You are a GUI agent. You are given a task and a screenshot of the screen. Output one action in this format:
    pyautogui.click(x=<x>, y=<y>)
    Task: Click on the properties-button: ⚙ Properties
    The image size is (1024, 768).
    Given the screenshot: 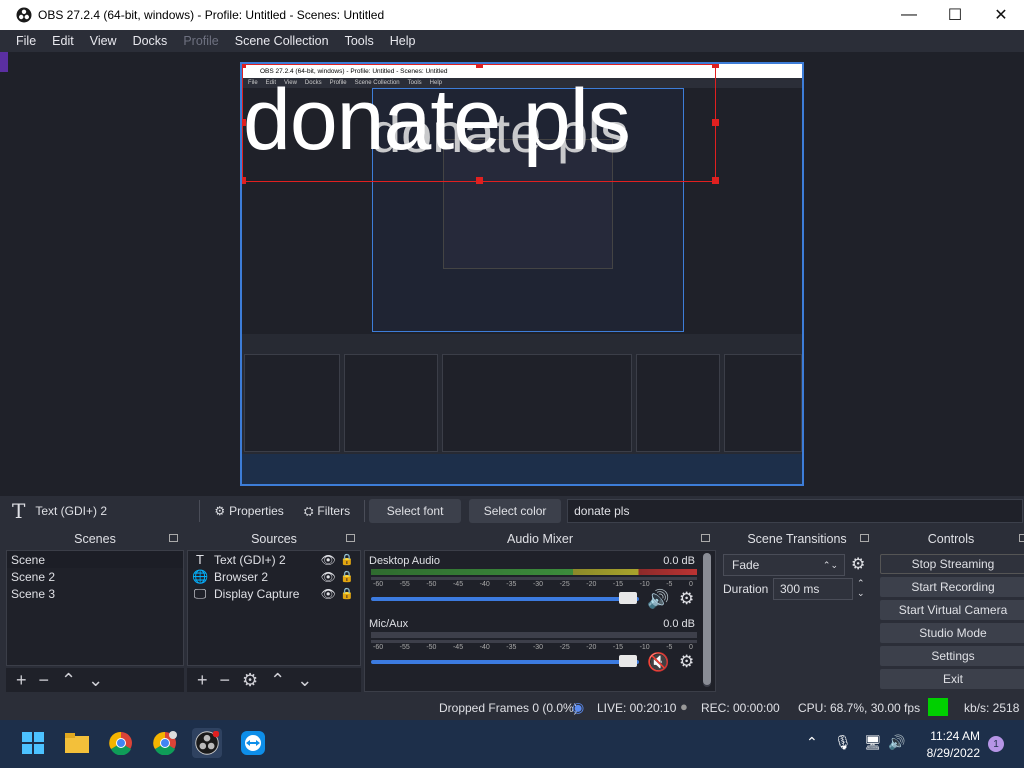 What is the action you would take?
    pyautogui.click(x=248, y=511)
    